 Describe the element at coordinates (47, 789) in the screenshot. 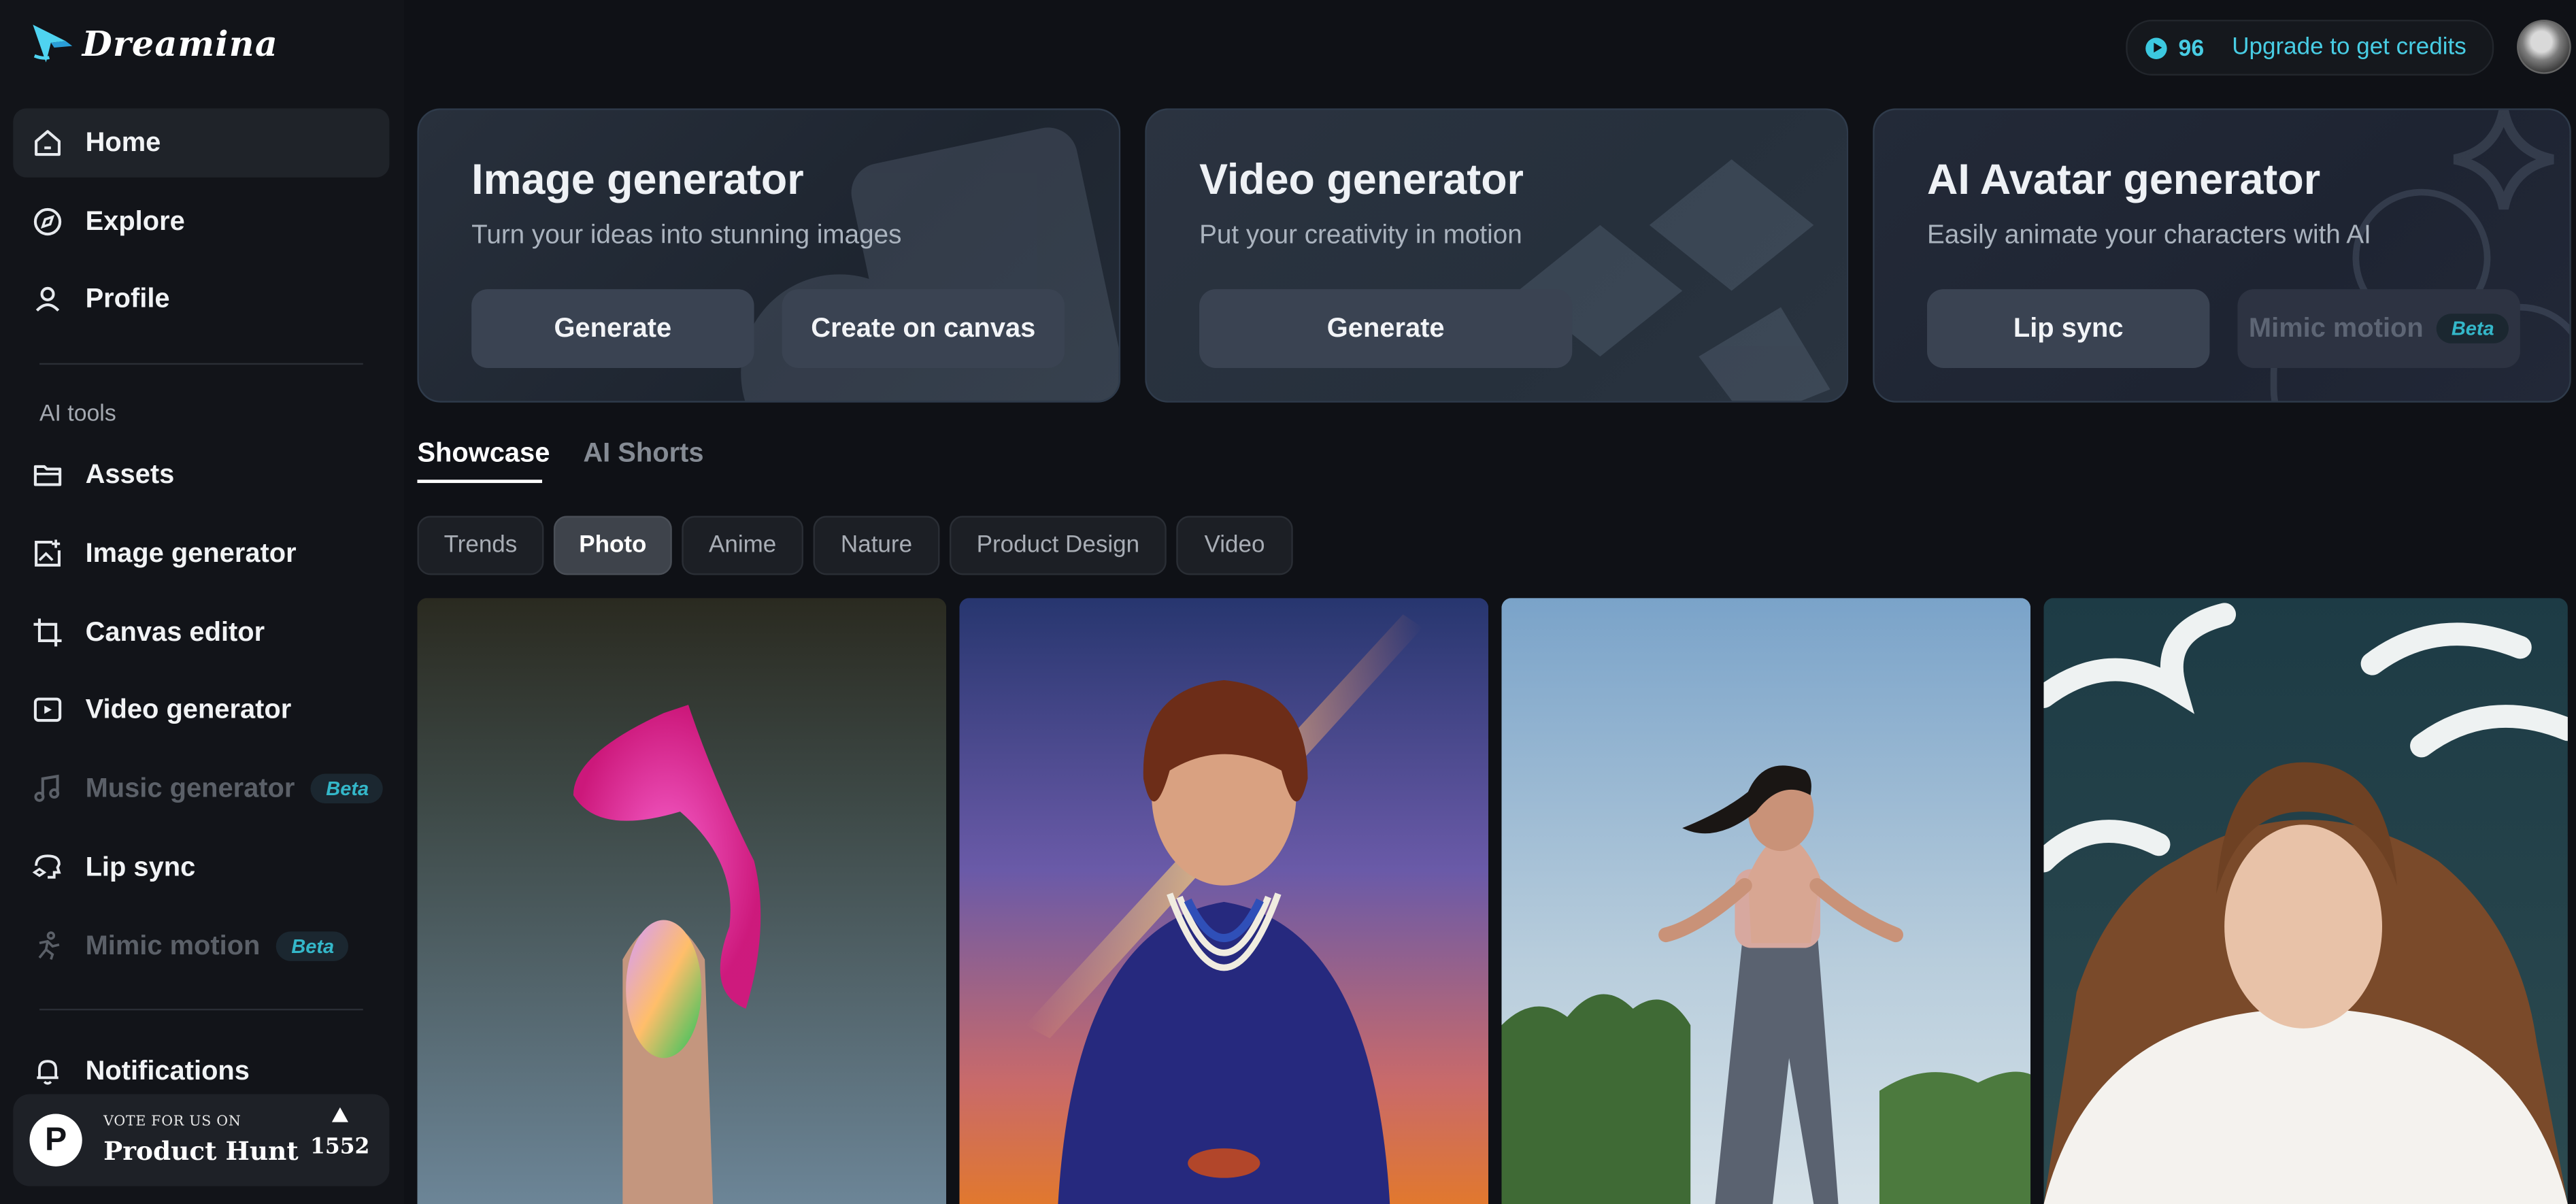

I see `music-note-icon` at that location.